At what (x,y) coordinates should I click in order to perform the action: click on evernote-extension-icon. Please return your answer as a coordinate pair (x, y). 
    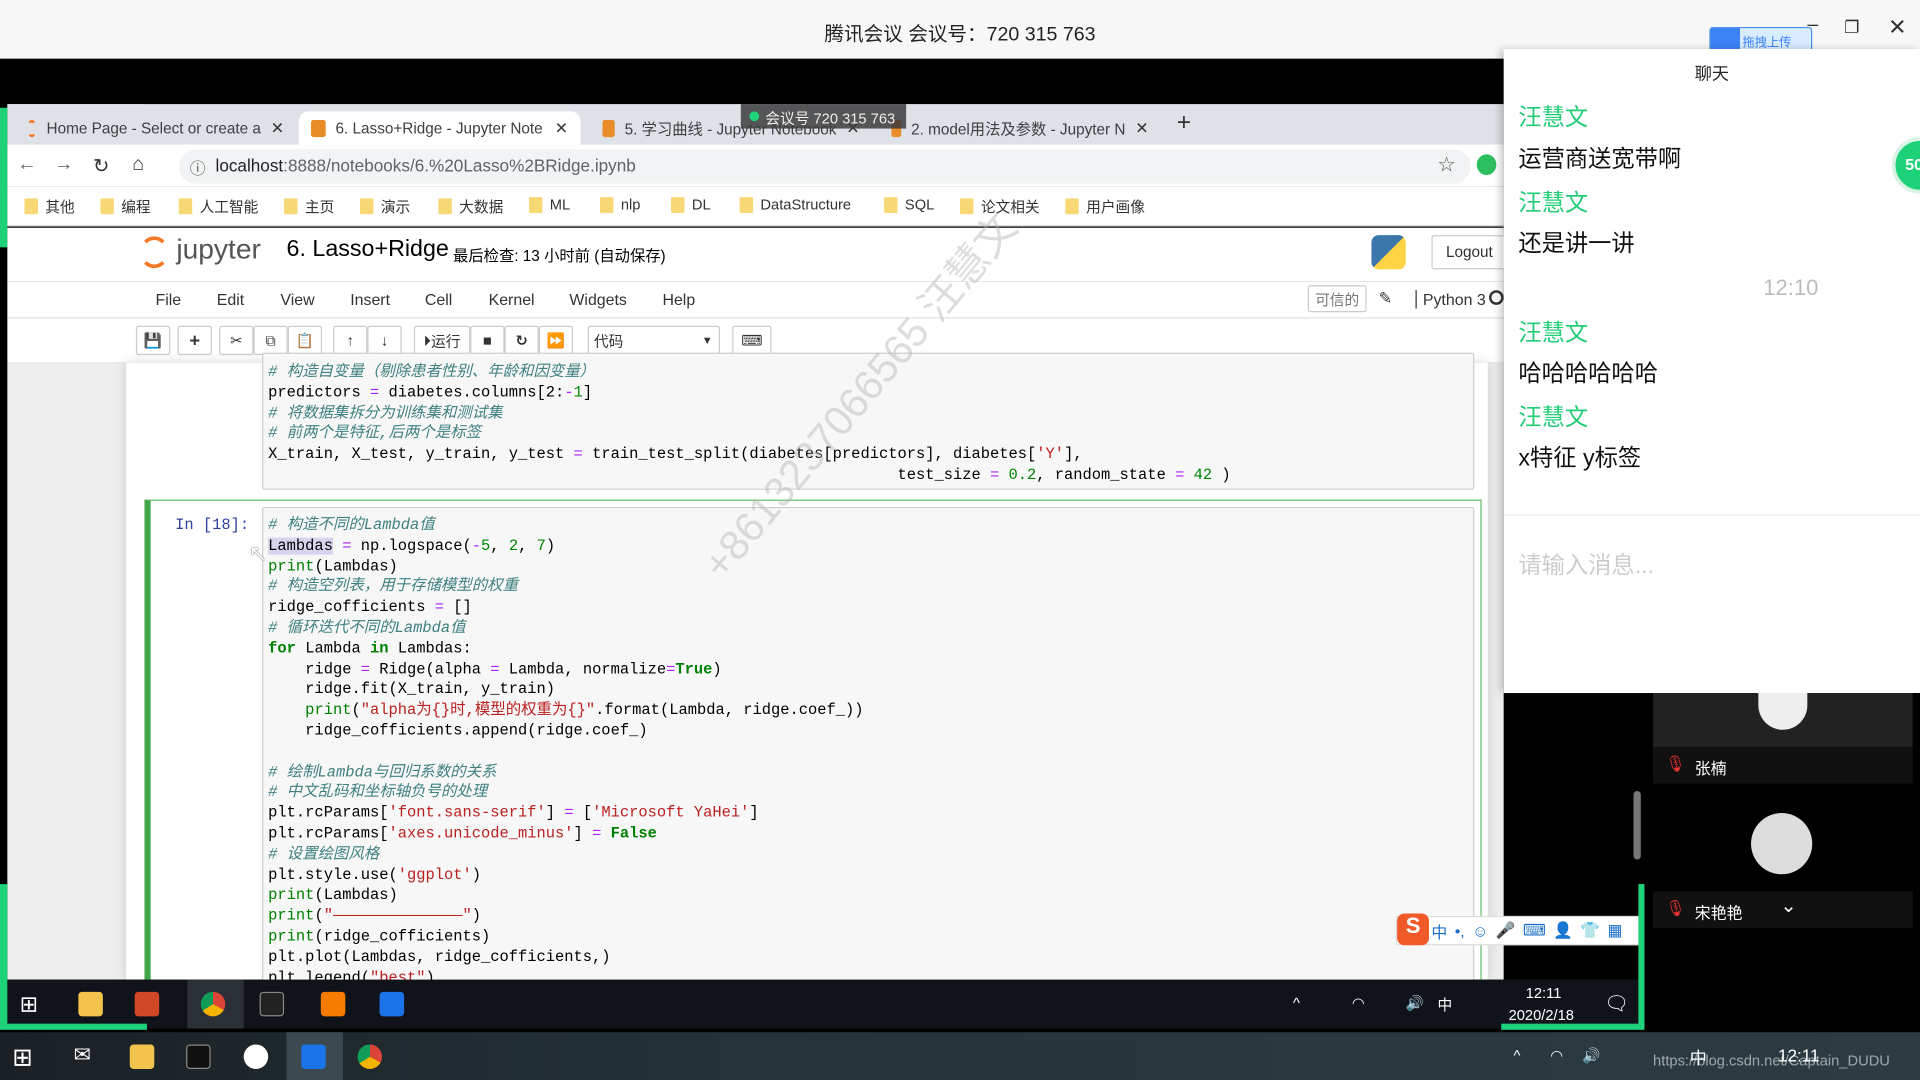
    Looking at the image, I should click on (1486, 165).